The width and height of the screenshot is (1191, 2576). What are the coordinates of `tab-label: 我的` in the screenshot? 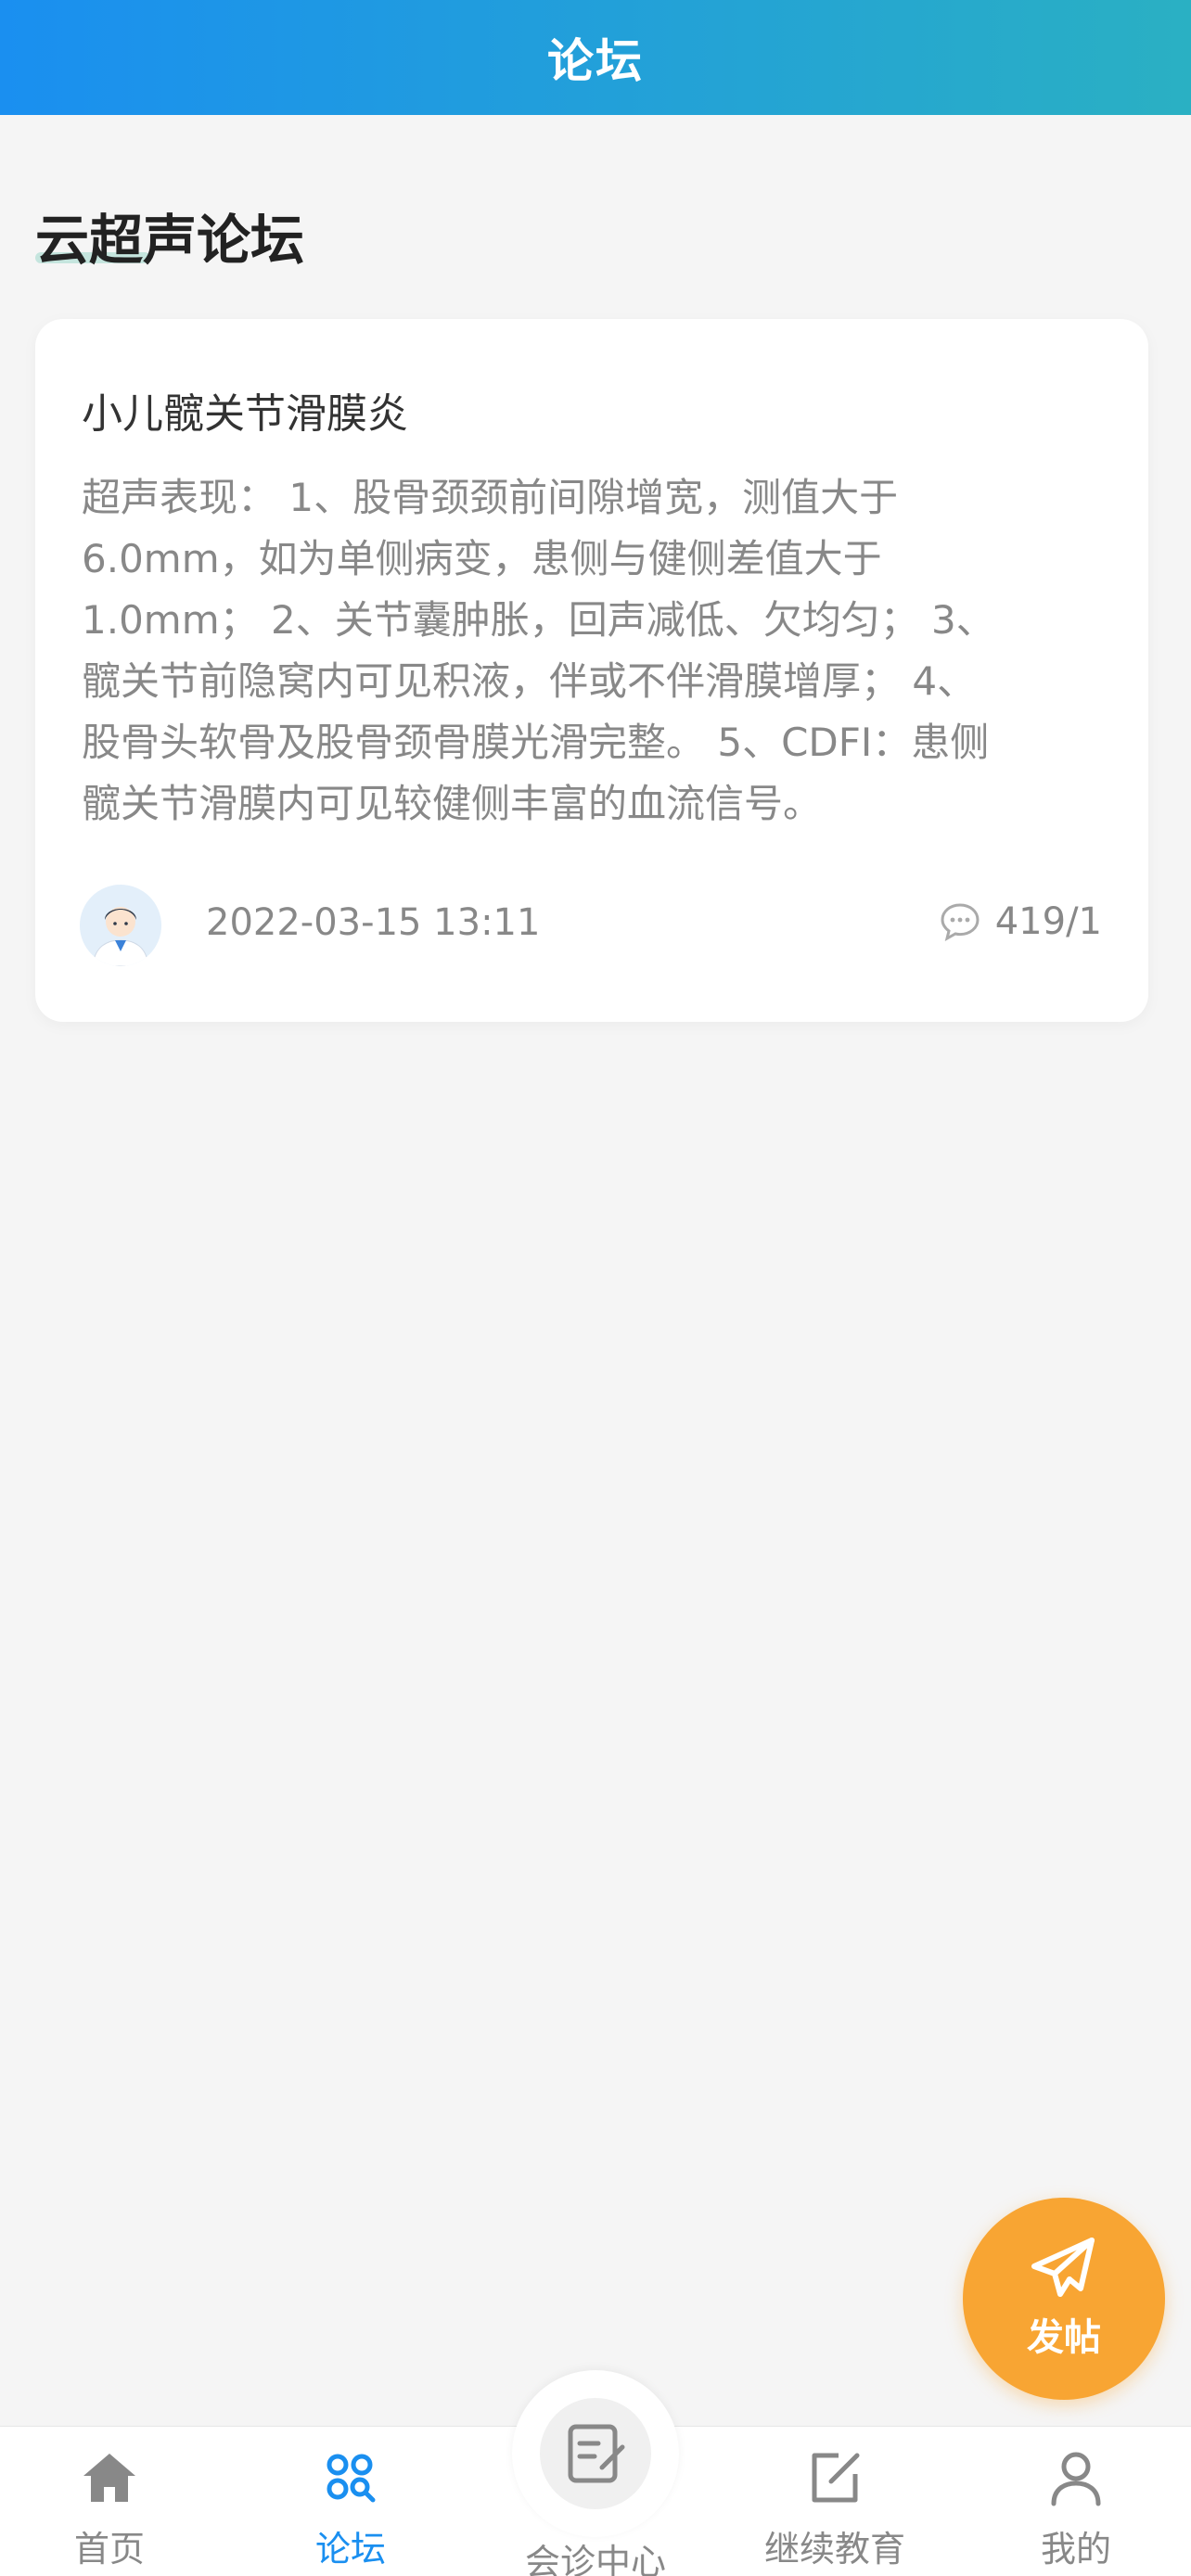 It's located at (1075, 2549).